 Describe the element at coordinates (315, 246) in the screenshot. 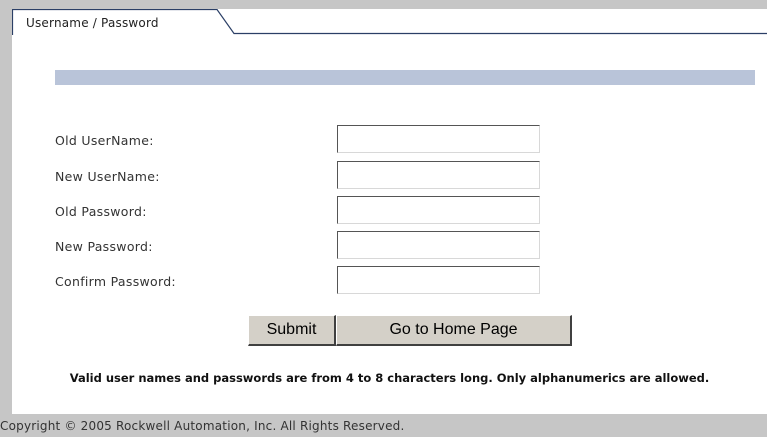

I see `new-password-row: New Password:` at that location.